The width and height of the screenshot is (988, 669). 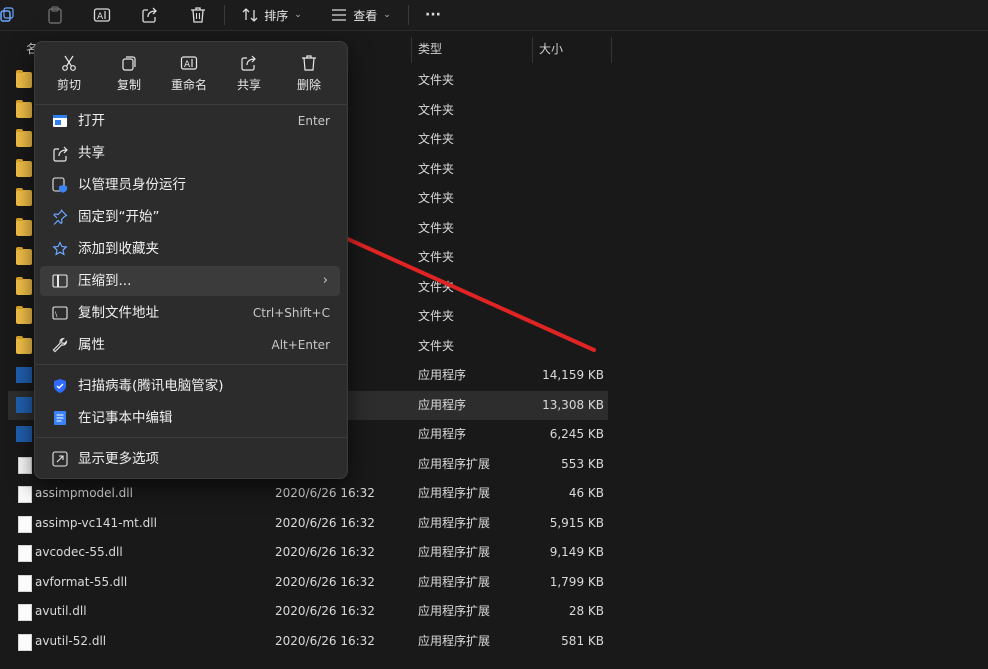 I want to click on menu-item-shortcut: Alt+Enter, so click(x=300, y=345).